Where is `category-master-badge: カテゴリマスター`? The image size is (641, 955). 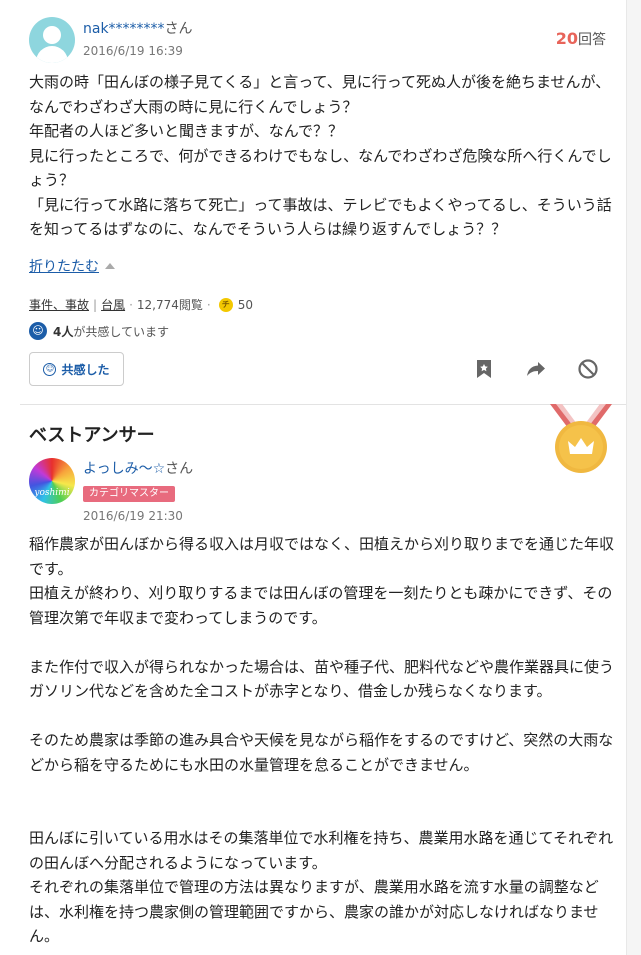
category-master-badge: カテゴリマスター is located at coordinates (129, 494).